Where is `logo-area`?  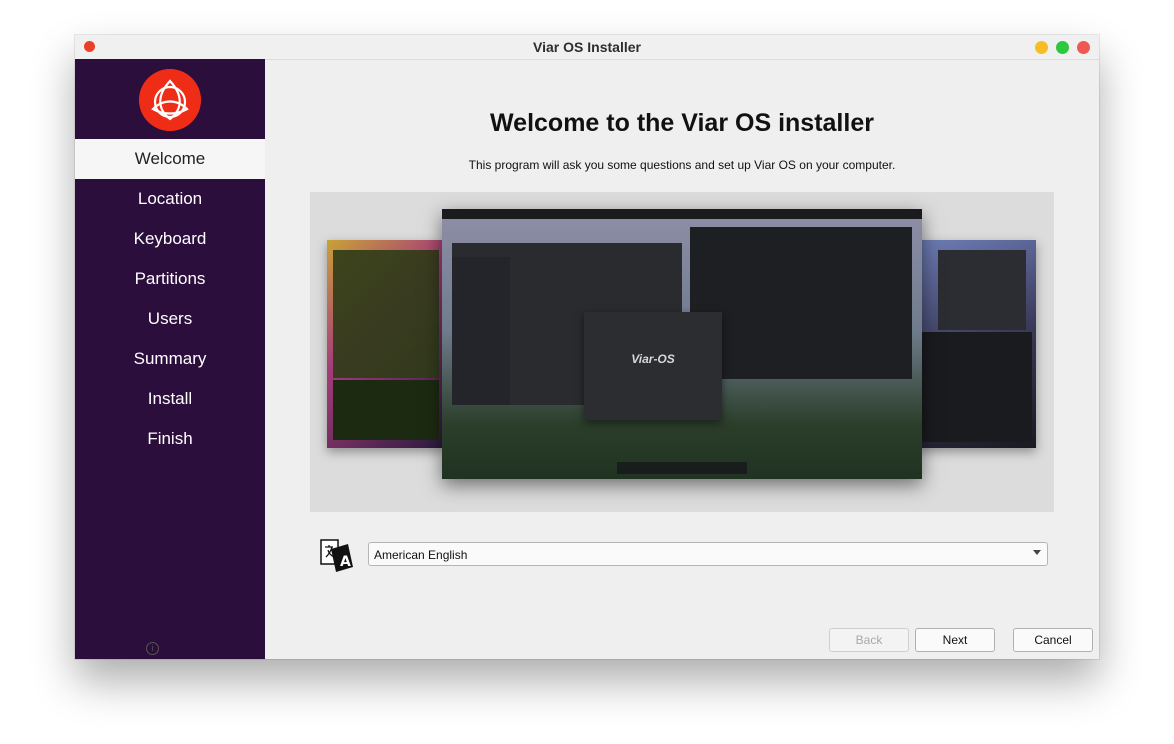 logo-area is located at coordinates (170, 99).